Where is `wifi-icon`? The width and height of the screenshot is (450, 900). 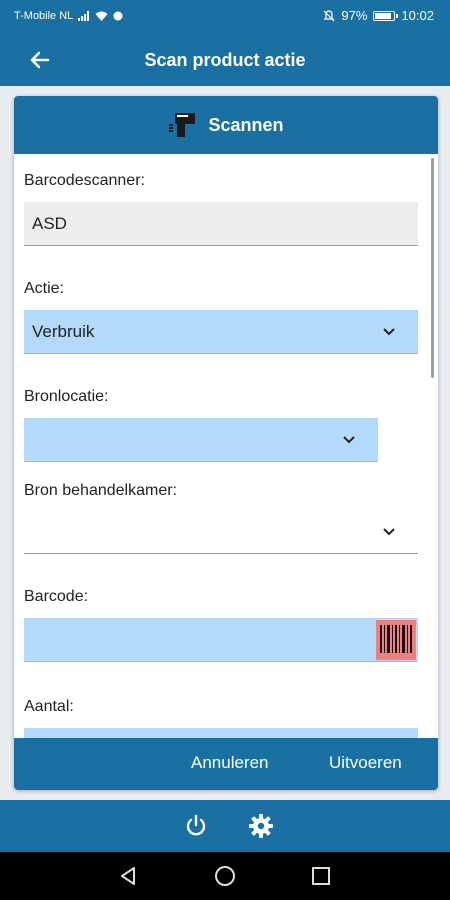 wifi-icon is located at coordinates (101, 16).